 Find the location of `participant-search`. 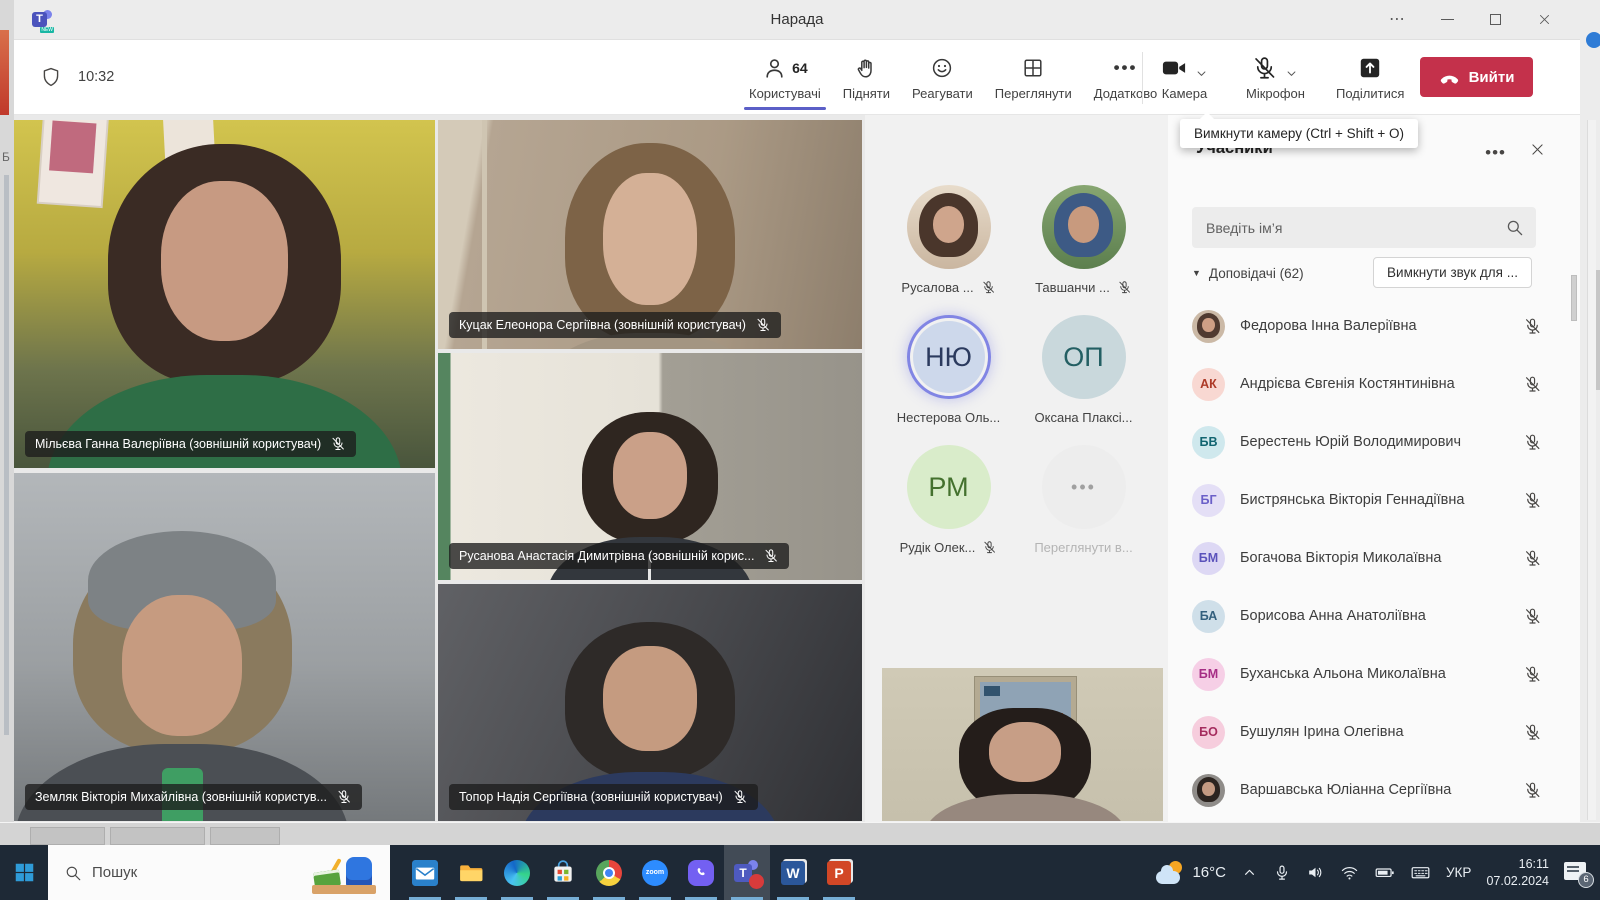

participant-search is located at coordinates (1364, 227).